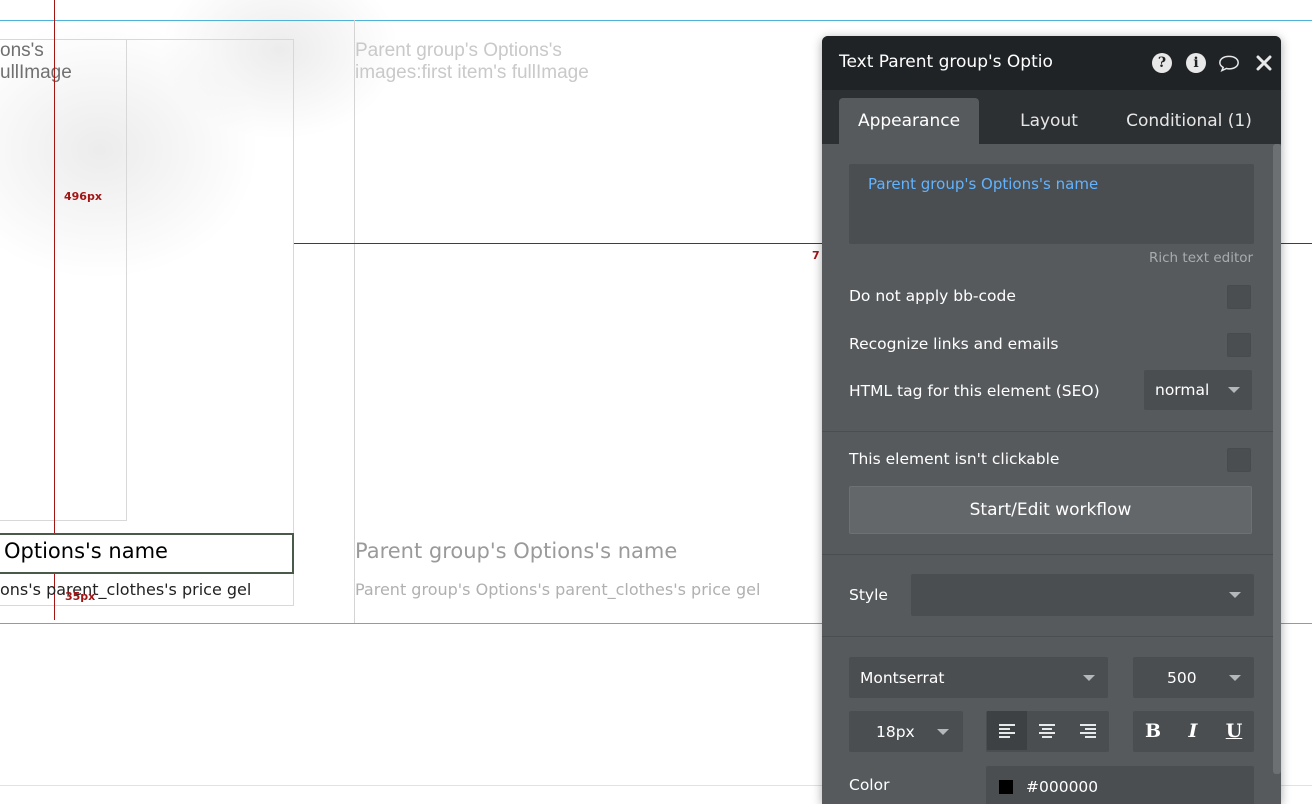 This screenshot has width=1312, height=804. I want to click on image-dynamic-text-left: ons's ullImage, so click(36, 61).